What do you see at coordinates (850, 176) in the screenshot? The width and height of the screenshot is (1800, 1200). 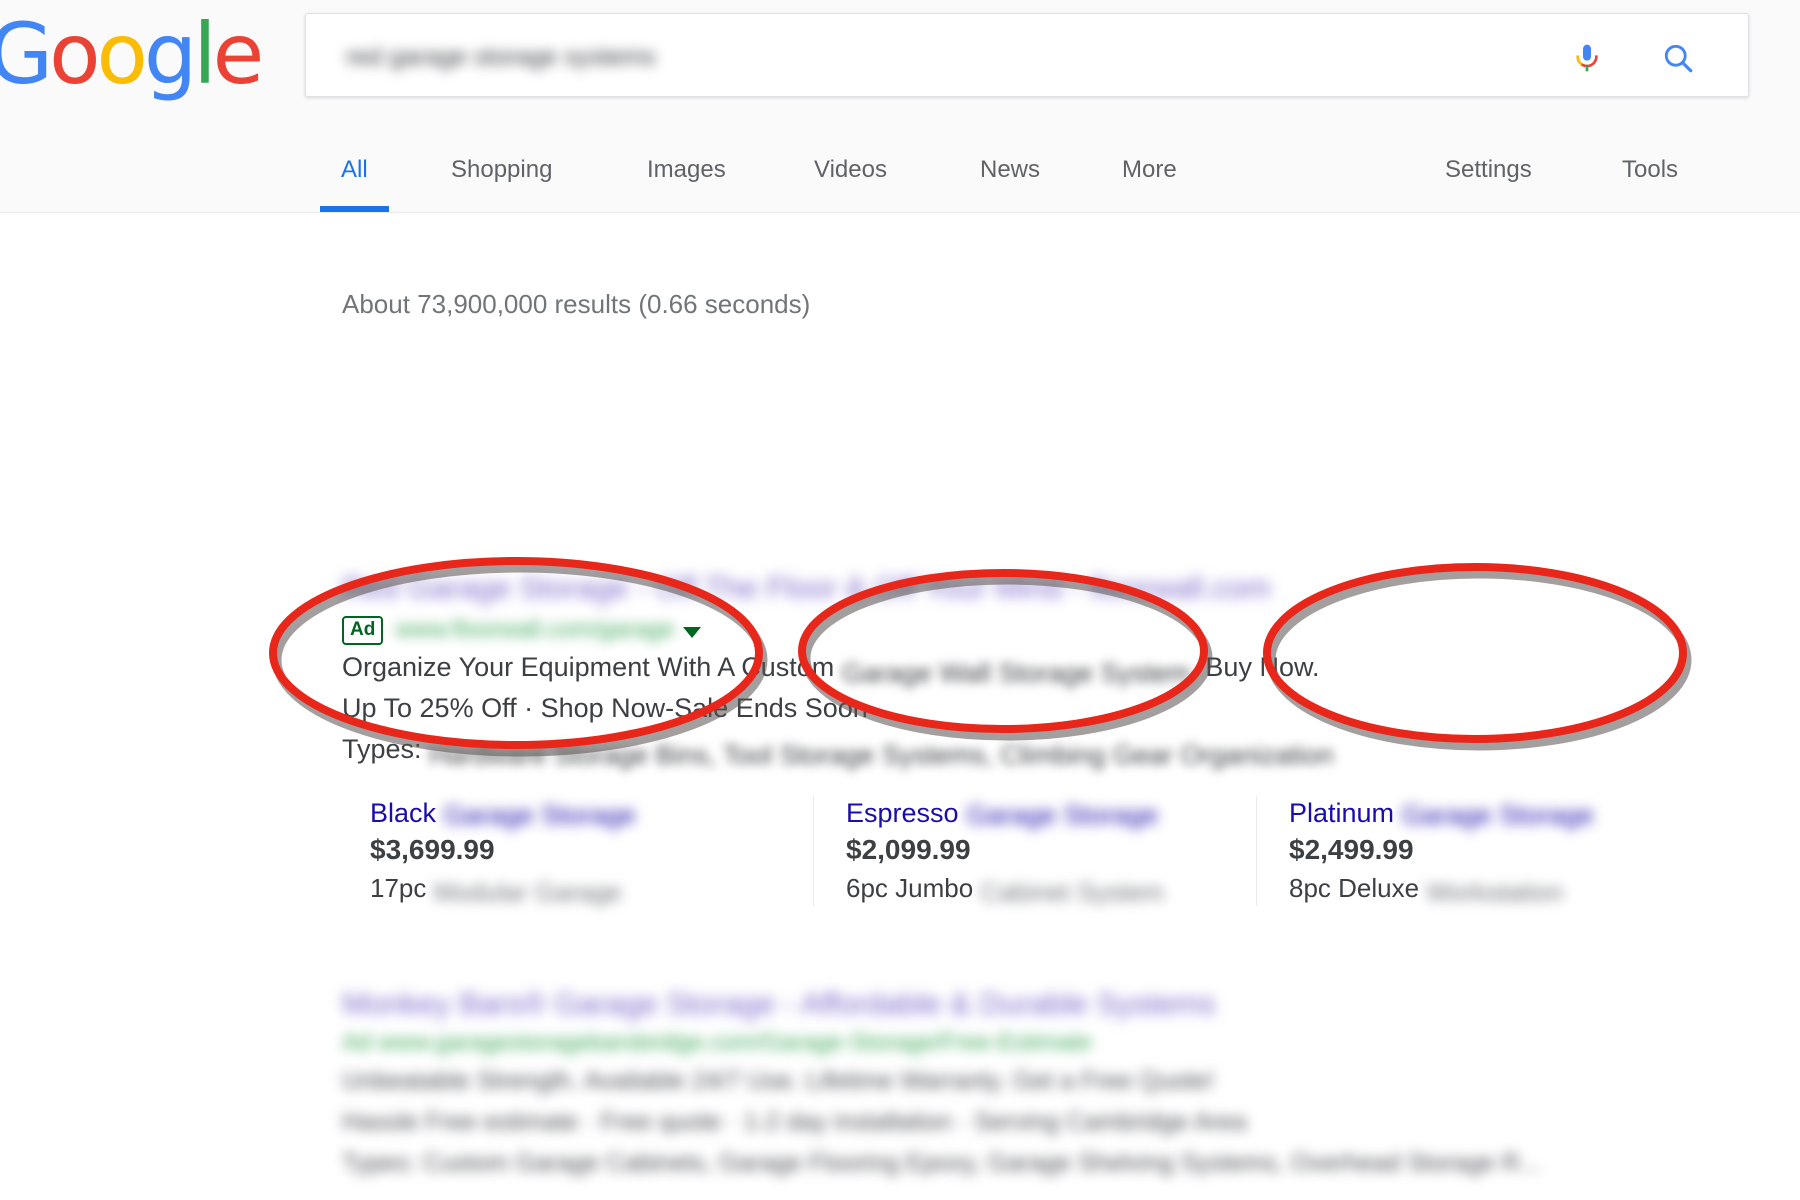 I see `tab-videos: Videos` at bounding box center [850, 176].